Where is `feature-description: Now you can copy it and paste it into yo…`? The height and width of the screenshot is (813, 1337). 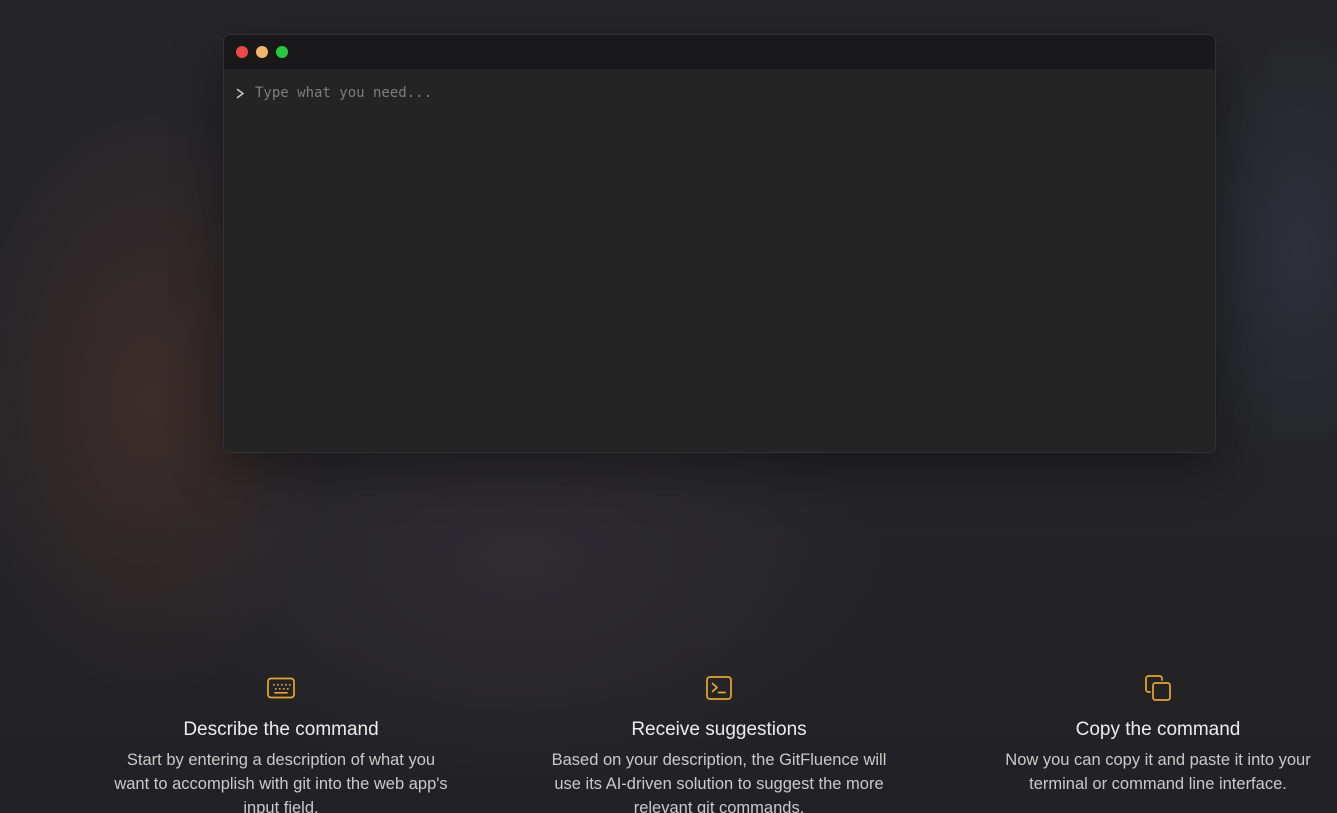
feature-description: Now you can copy it and paste it into yo… is located at coordinates (1158, 772).